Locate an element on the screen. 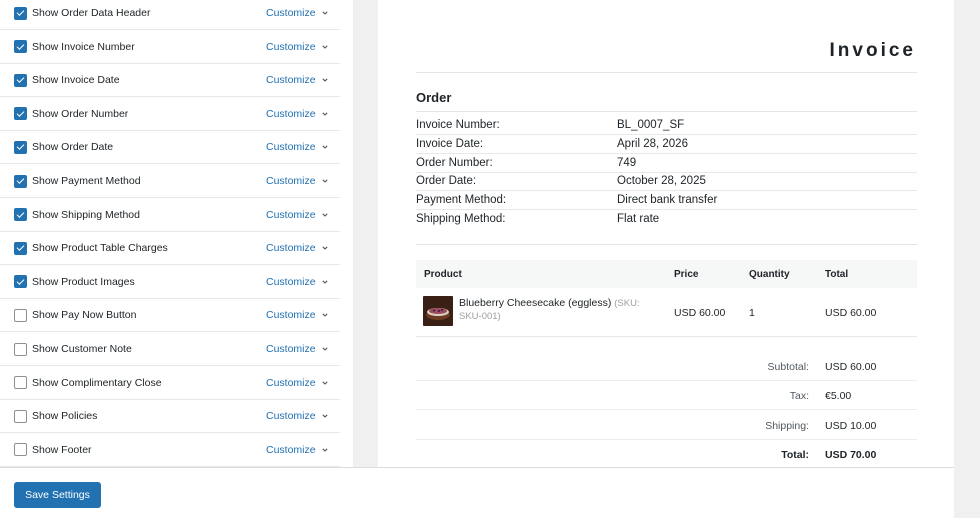  product-table-header: Product Price Quantity Total is located at coordinates (666, 274).